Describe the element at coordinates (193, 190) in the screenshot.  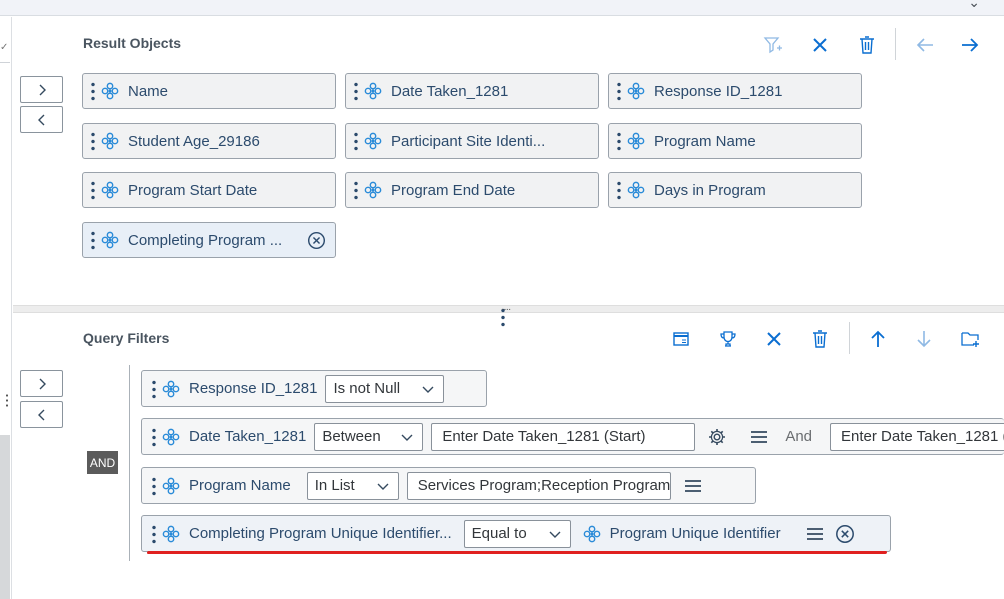
I see `chip-label: Program Start Date` at that location.